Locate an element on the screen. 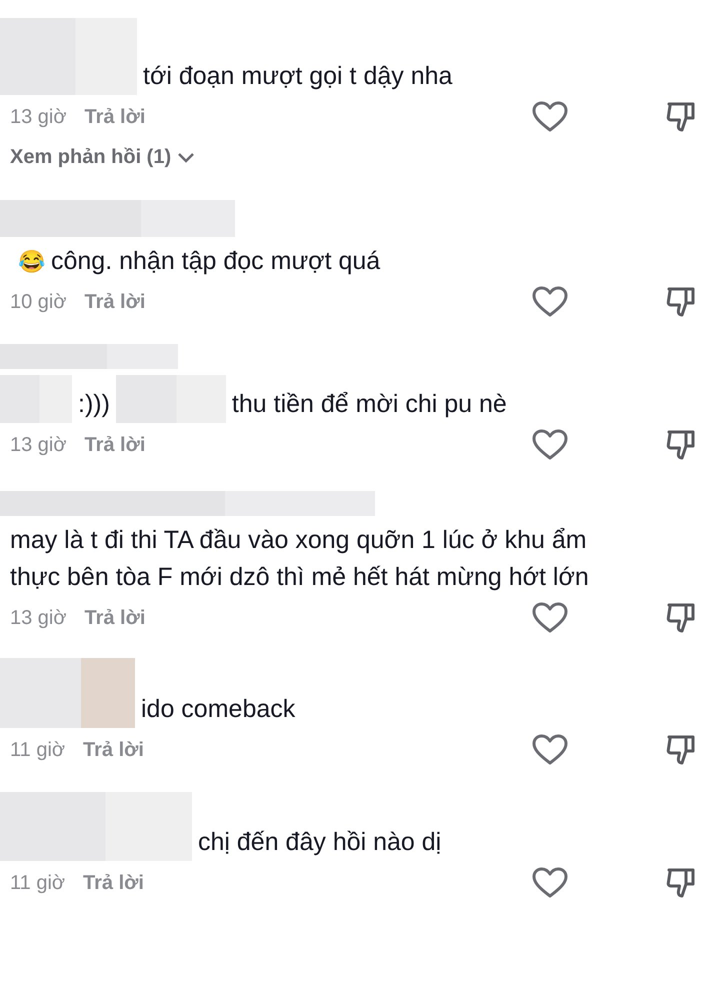  comment-text: công. nhận tập đọc mượt quá is located at coordinates (215, 261).